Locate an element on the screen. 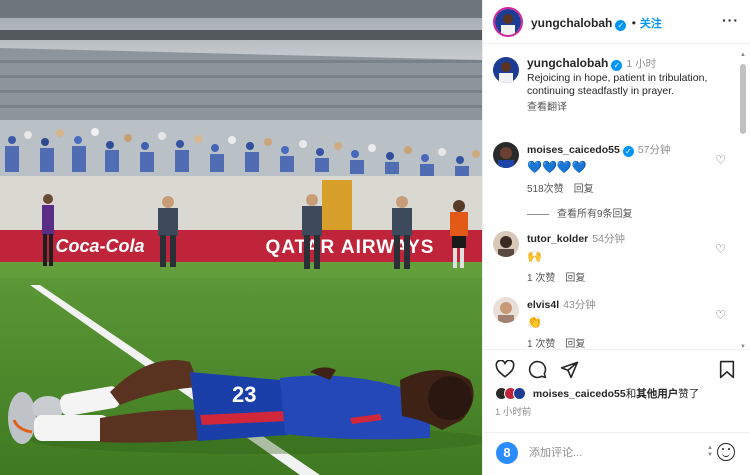  liker-avatar is located at coordinates (519, 393).